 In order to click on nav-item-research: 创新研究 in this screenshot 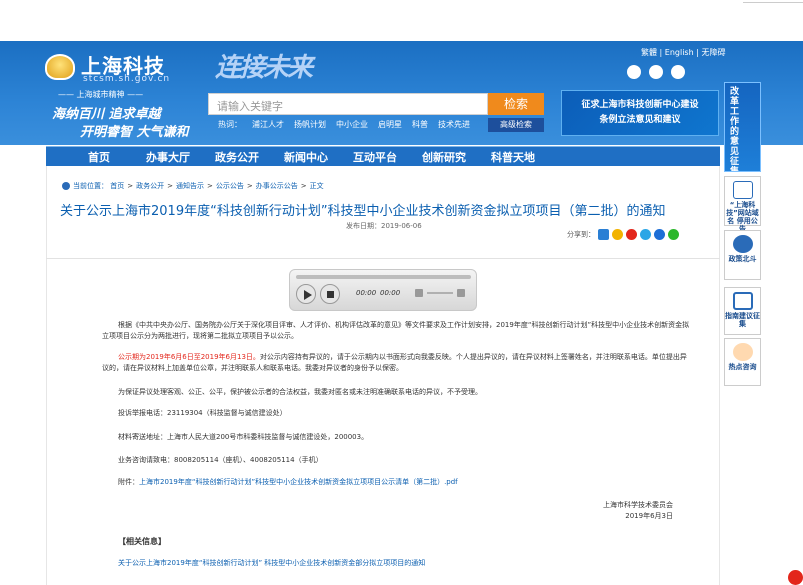, I will do `click(444, 157)`.